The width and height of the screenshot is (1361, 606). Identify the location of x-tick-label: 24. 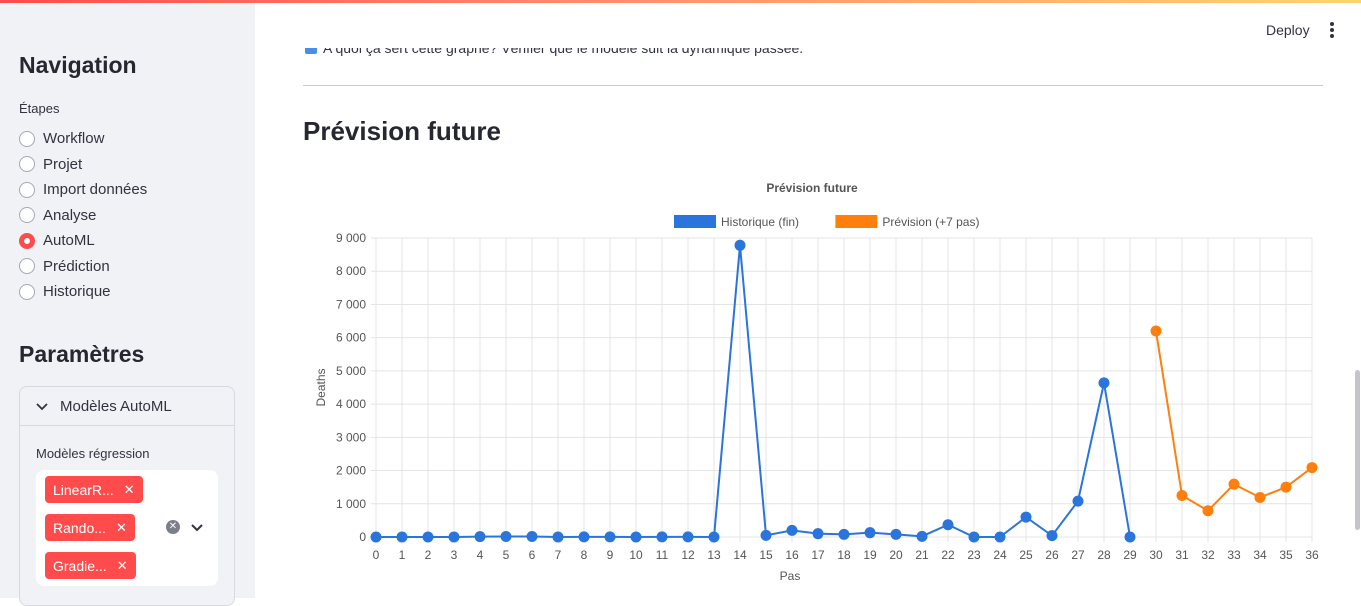
(1000, 555).